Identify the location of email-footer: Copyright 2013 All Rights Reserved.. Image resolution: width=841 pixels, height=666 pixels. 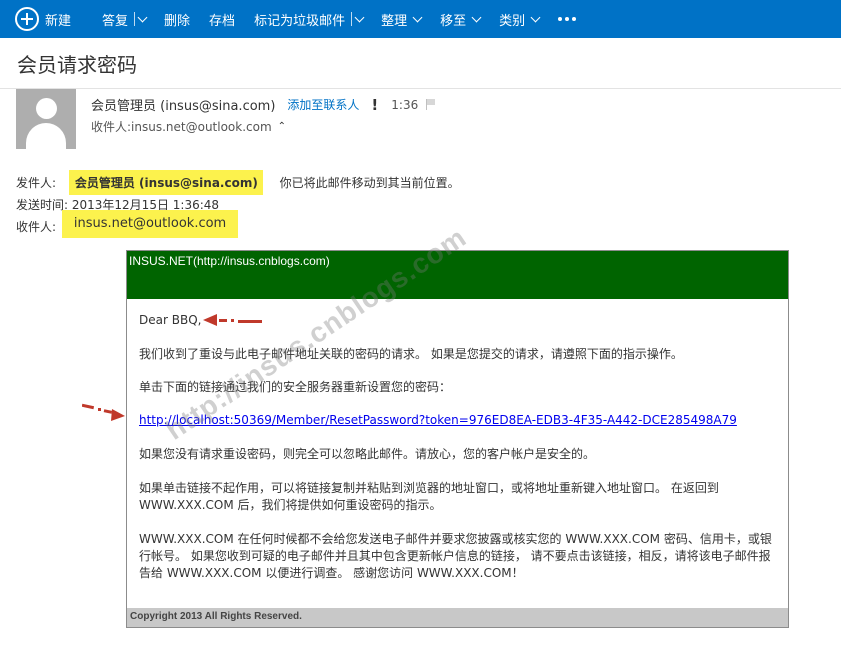
(457, 617).